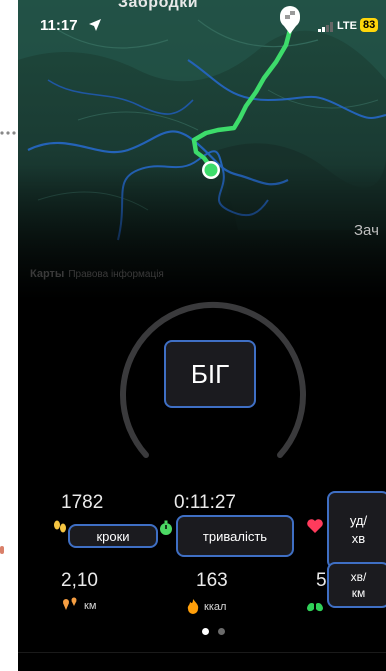  Describe the element at coordinates (59, 25) in the screenshot. I see `status-time: 11:17` at that location.